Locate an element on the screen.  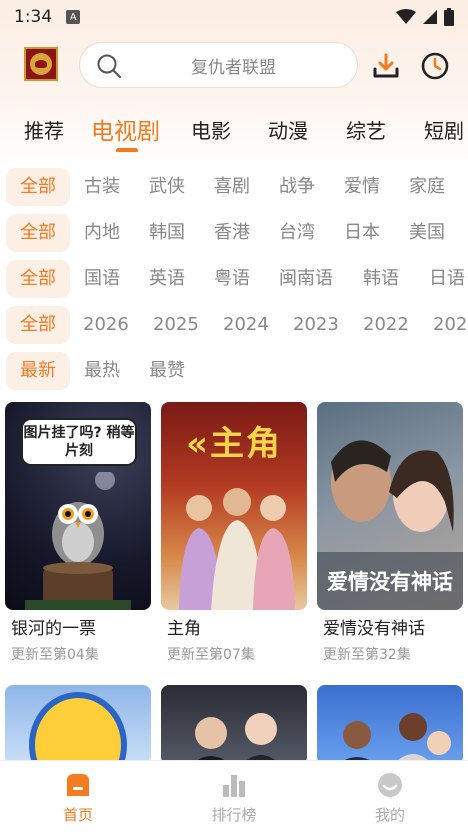
poster-people is located at coordinates (237, 549).